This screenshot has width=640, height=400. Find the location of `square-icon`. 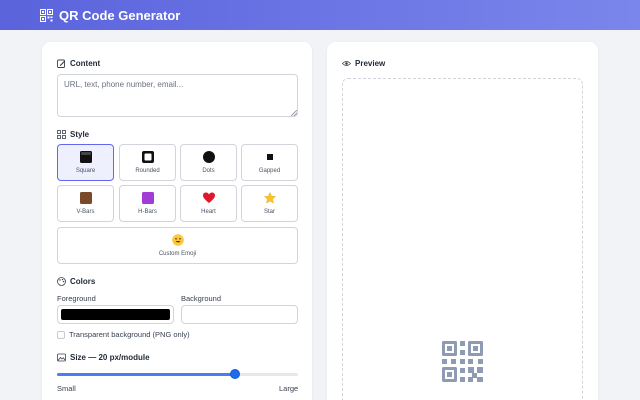

square-icon is located at coordinates (85, 157).